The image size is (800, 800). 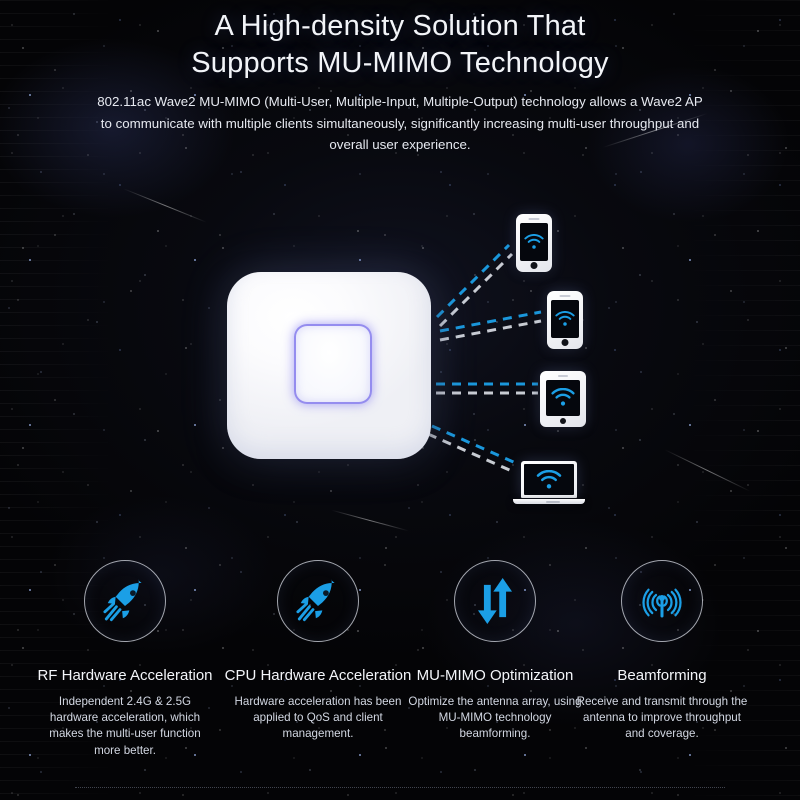 I want to click on feature-title: RF Hardware Acceleration, so click(x=125, y=675).